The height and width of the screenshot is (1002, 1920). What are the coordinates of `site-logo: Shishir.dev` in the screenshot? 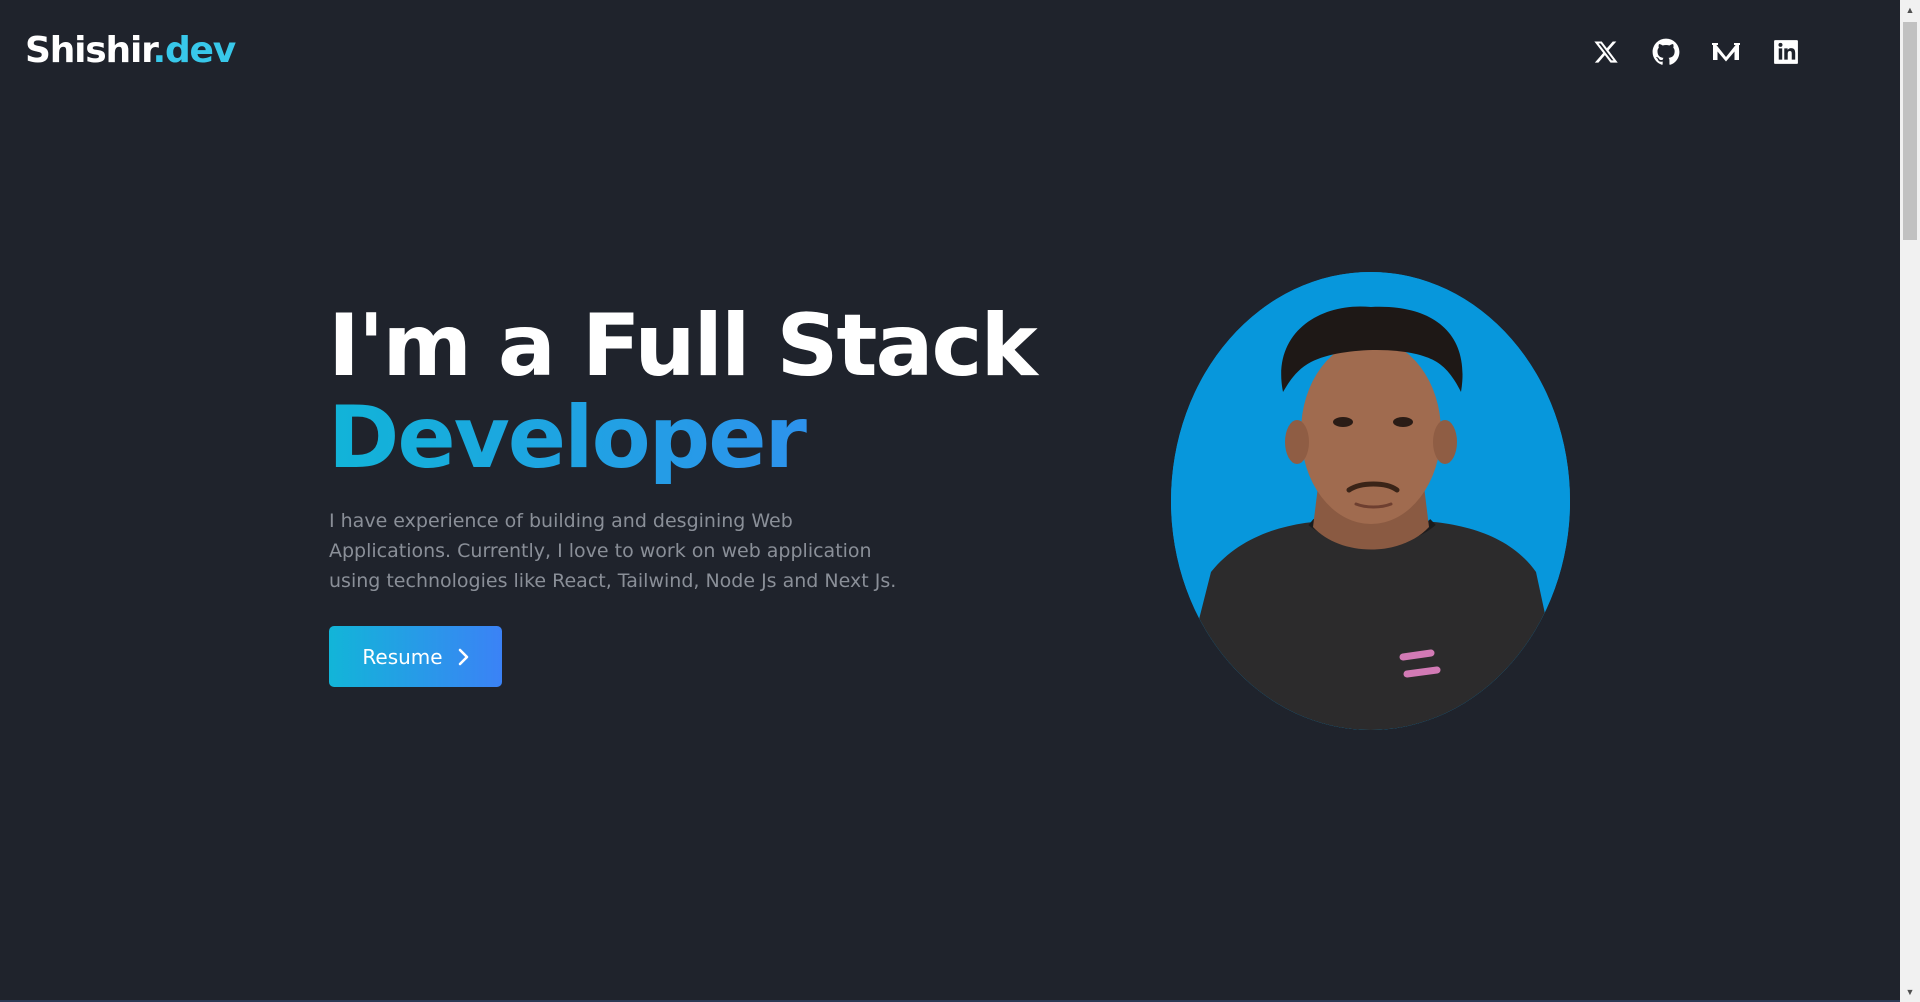 It's located at (131, 51).